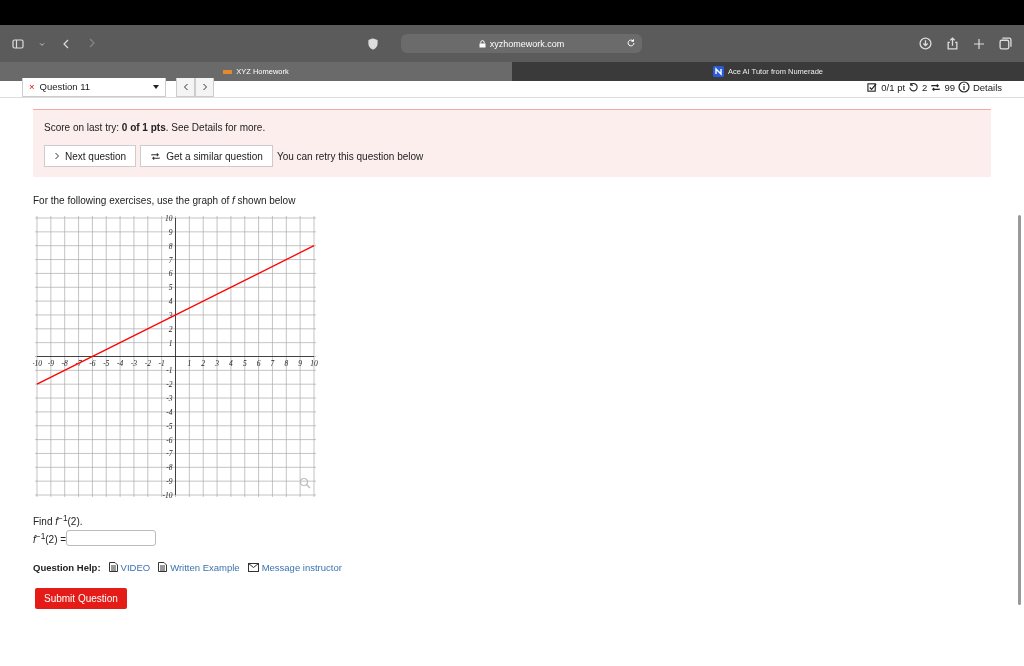  What do you see at coordinates (155, 127) in the screenshot?
I see `score-message: Score on last try: 0 of 1 pts. See Details for more.` at bounding box center [155, 127].